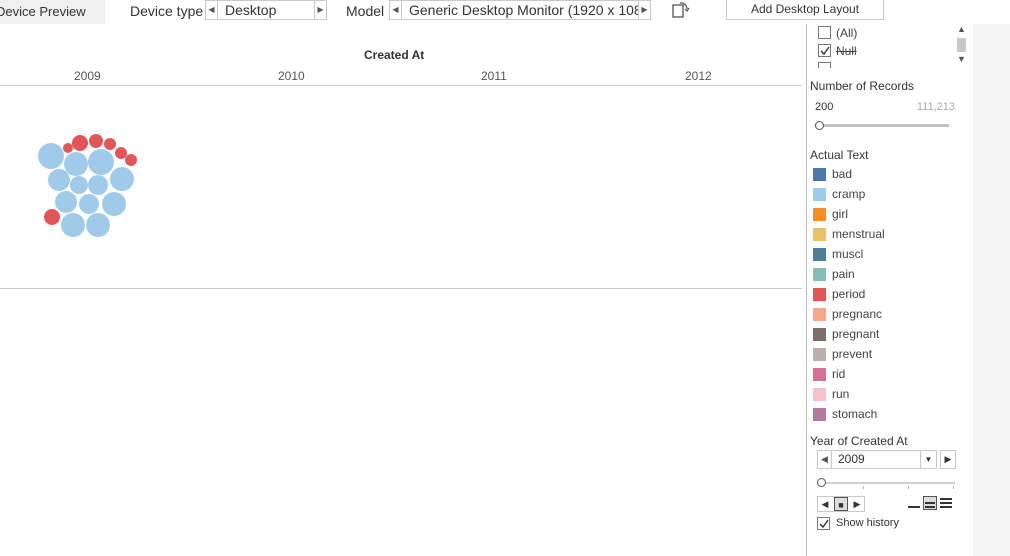 Image resolution: width=1010 pixels, height=556 pixels. What do you see at coordinates (914, 503) in the screenshot?
I see `speed-slow-icon` at bounding box center [914, 503].